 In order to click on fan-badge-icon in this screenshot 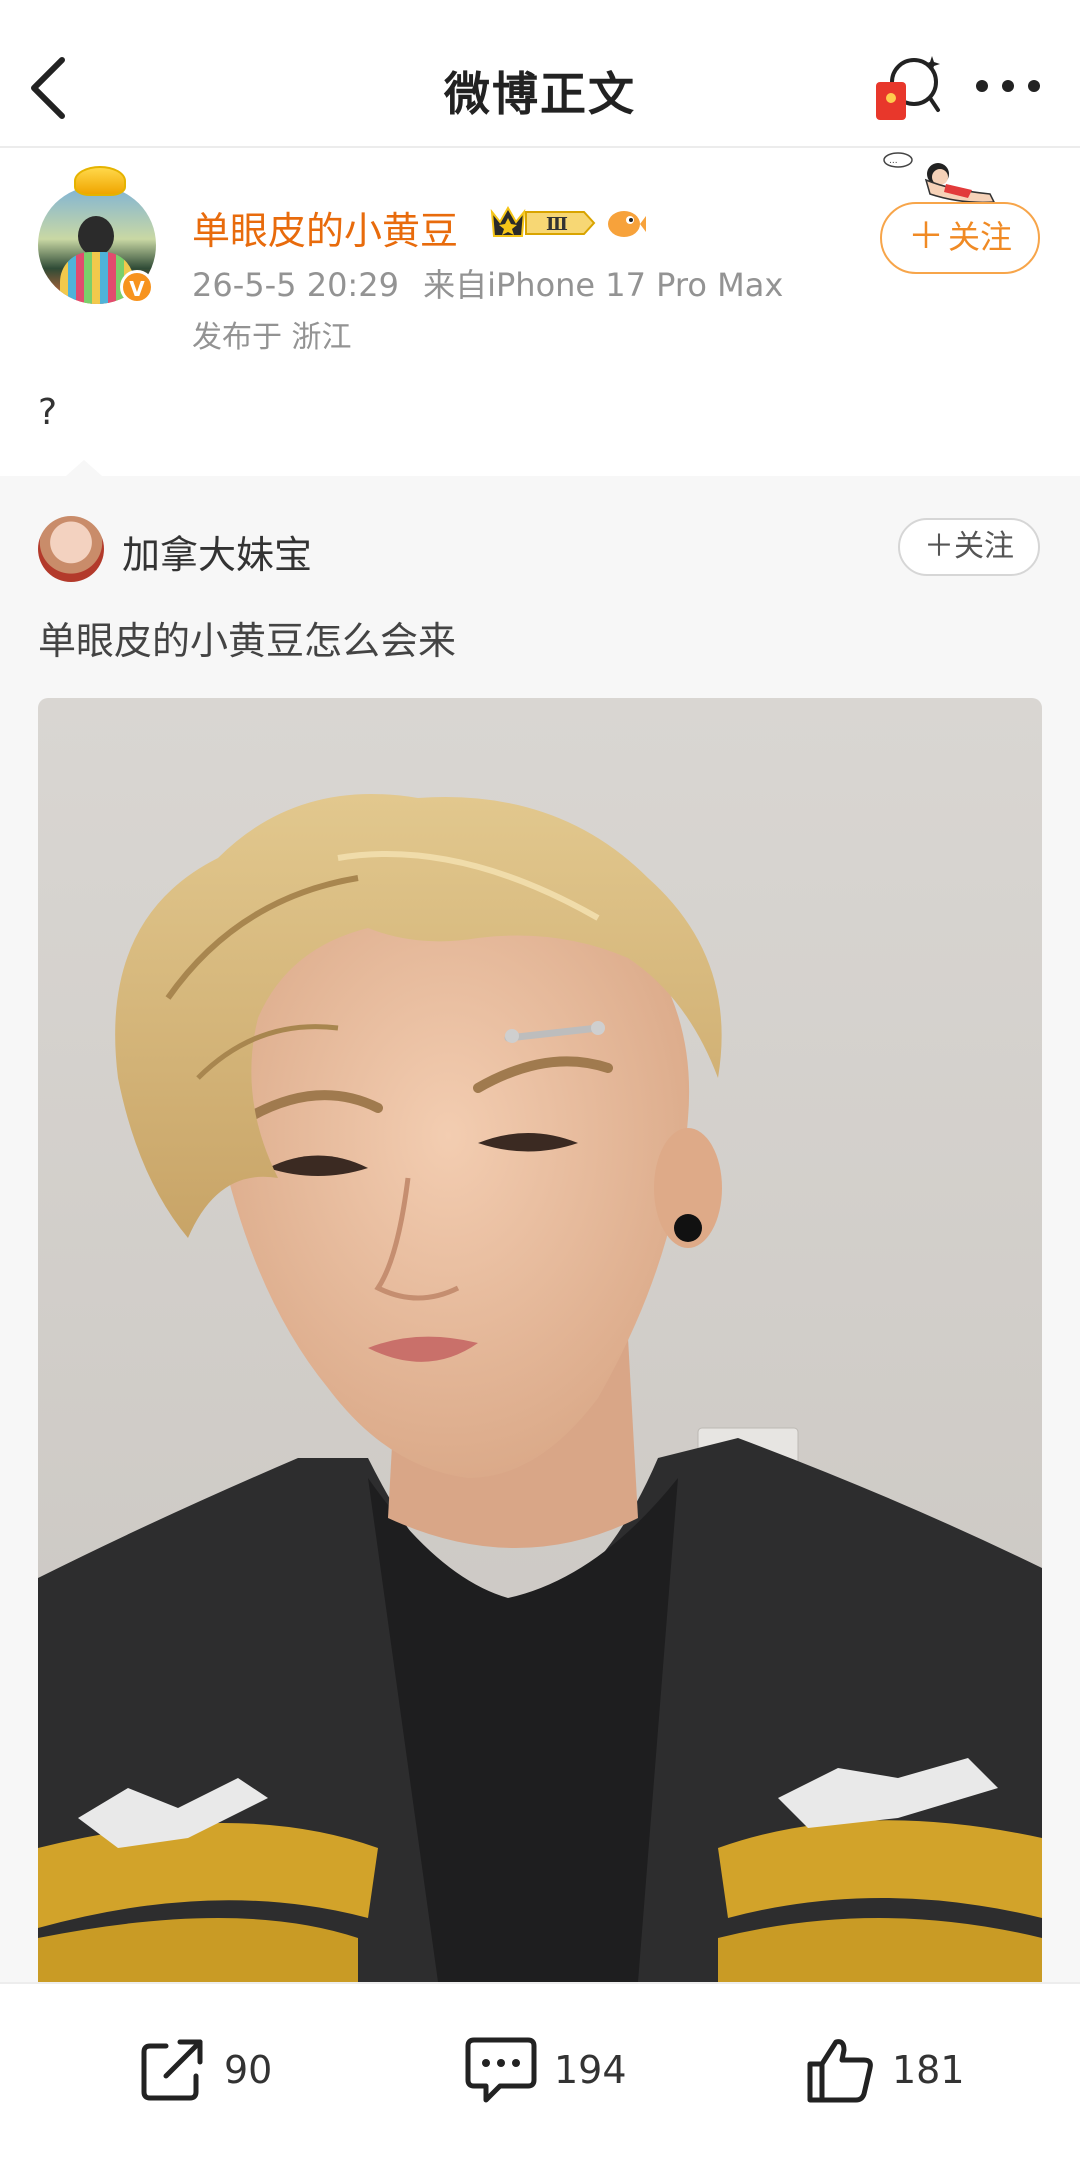, I will do `click(627, 224)`.